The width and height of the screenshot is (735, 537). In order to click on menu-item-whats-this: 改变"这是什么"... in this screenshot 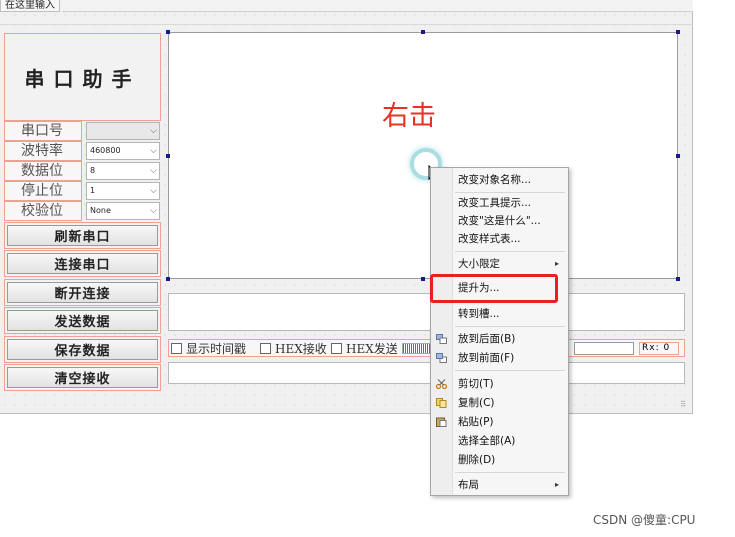, I will do `click(499, 221)`.